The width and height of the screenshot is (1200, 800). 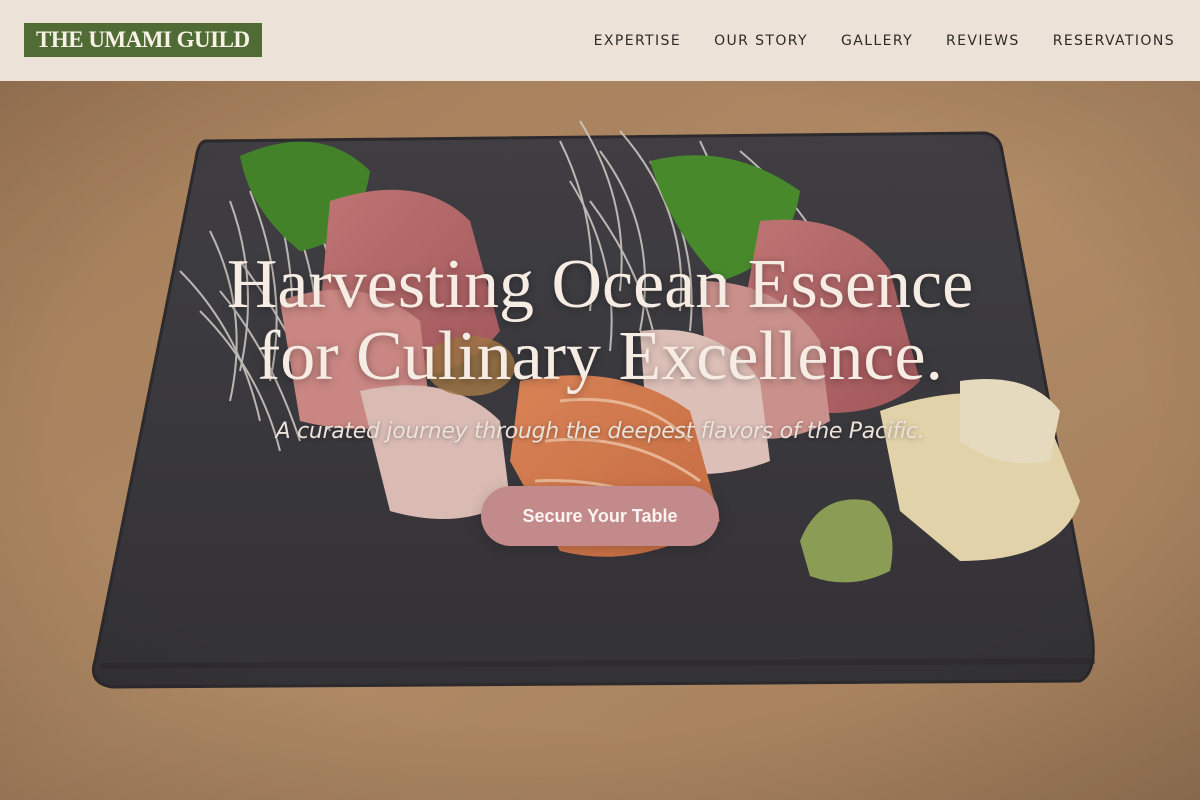 What do you see at coordinates (600, 516) in the screenshot?
I see `reserve-table-button: Secure Your Table` at bounding box center [600, 516].